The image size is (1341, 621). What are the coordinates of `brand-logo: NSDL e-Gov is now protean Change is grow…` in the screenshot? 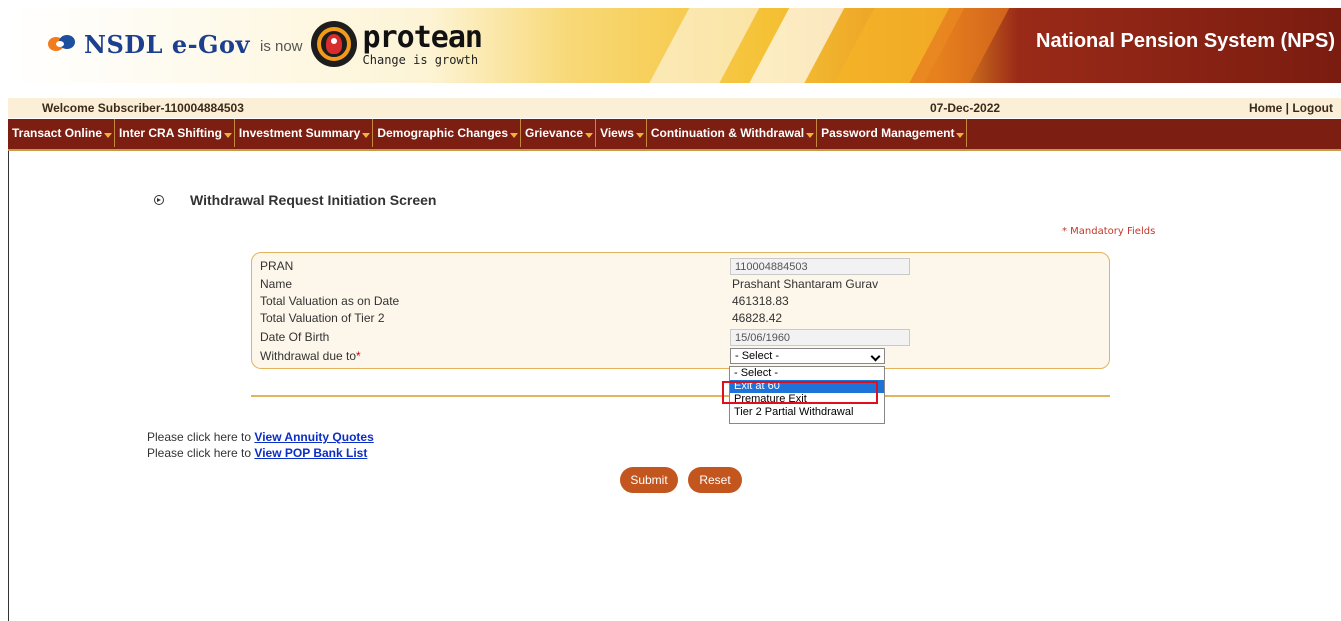 It's located at (265, 43).